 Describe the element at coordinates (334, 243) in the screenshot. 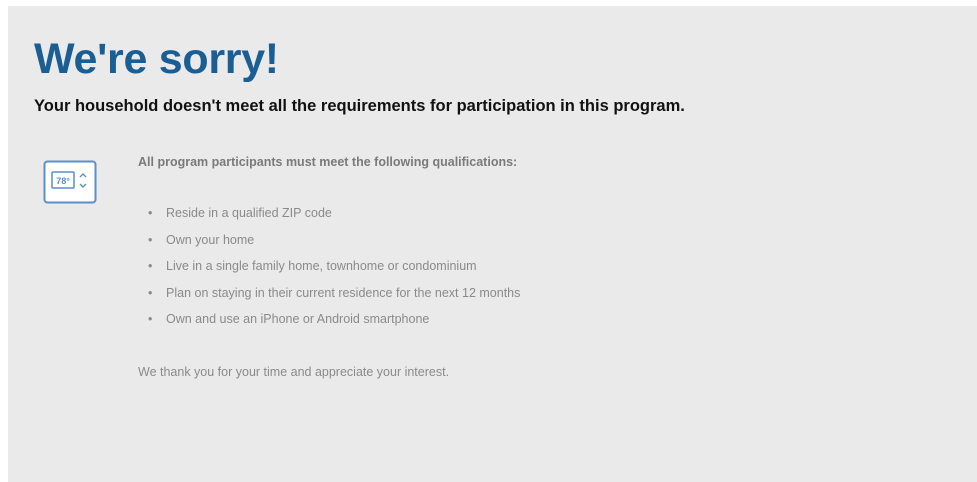

I see `requirement-item: • Own your home` at that location.